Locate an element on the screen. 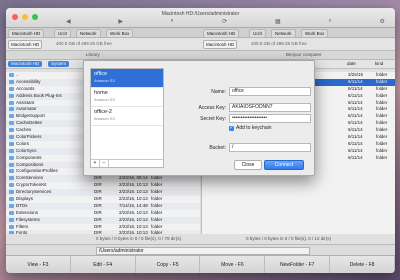  account-item: office-2 Amazon S3 is located at coordinates (127, 116).